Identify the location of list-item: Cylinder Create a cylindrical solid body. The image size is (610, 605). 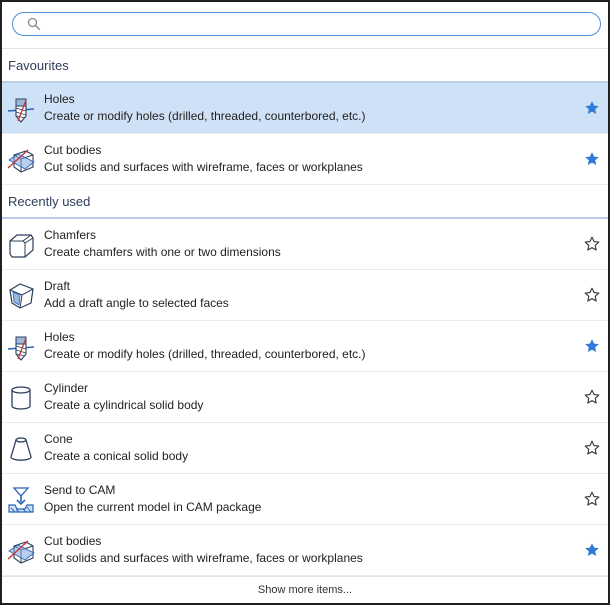
(305, 397).